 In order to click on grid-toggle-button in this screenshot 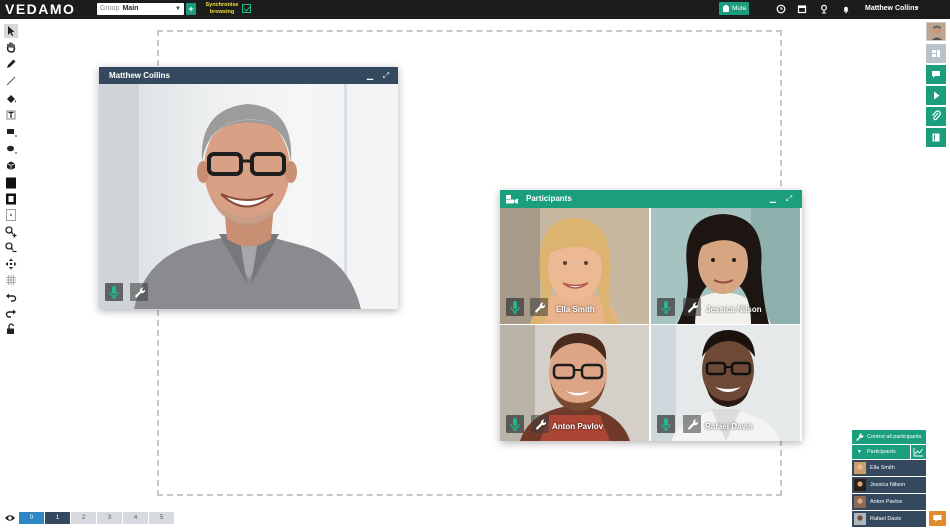, I will do `click(11, 280)`.